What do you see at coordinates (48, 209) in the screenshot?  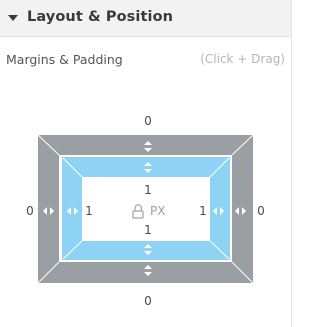 I see `margin-left-area` at bounding box center [48, 209].